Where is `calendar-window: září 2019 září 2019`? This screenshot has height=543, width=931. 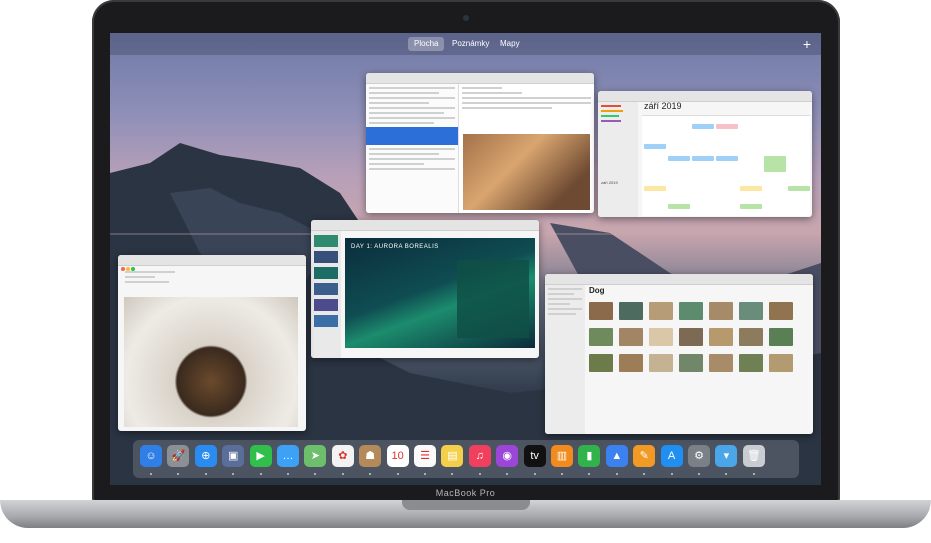
calendar-window: září 2019 září 2019 is located at coordinates (705, 154).